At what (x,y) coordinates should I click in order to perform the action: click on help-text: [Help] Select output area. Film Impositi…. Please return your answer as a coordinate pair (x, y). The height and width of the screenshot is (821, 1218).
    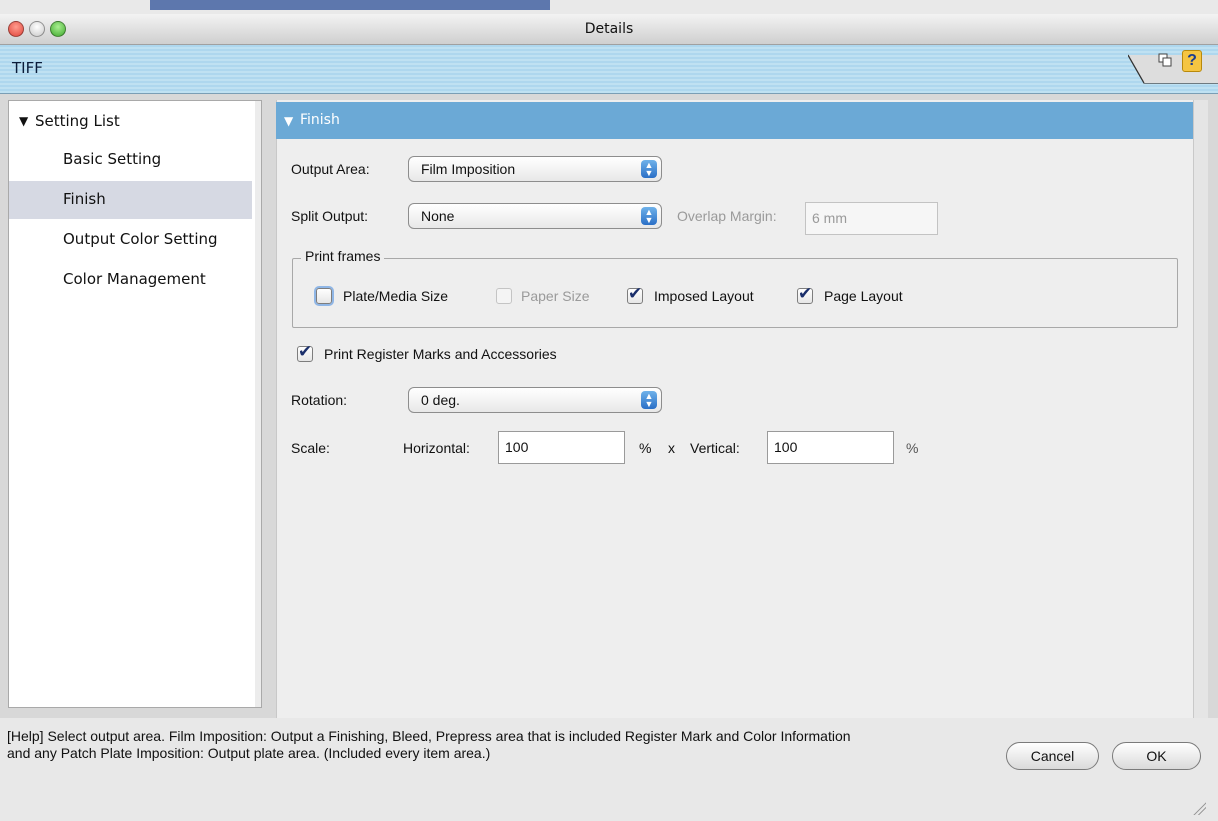
    Looking at the image, I should click on (507, 745).